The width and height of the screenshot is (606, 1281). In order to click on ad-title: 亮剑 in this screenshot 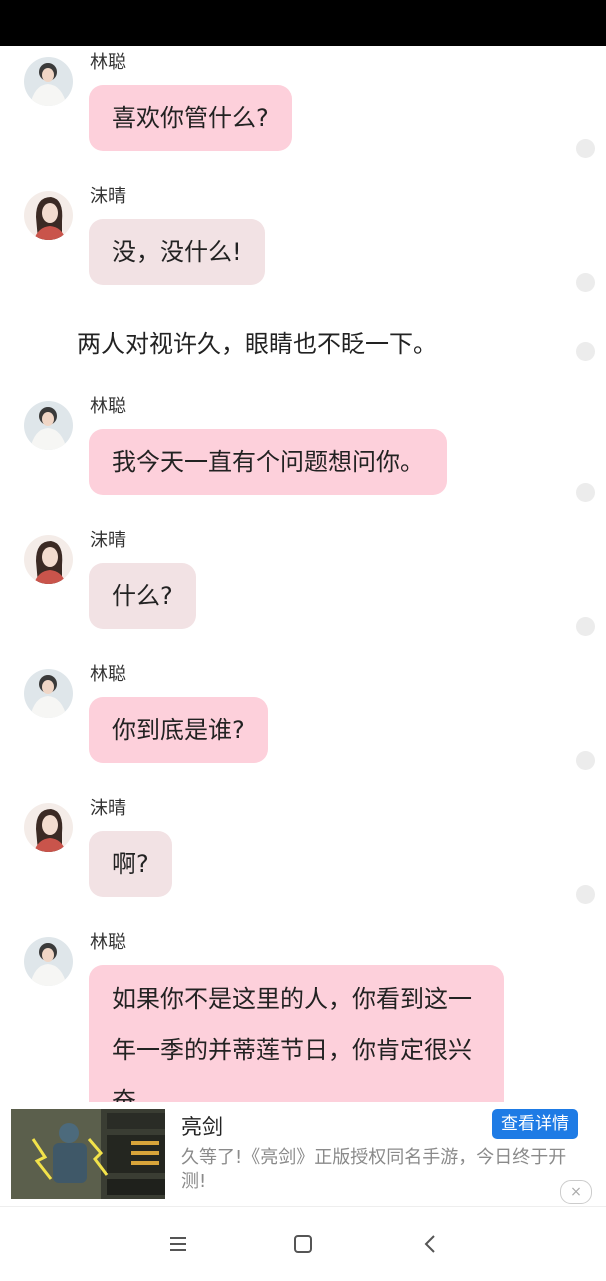, I will do `click(202, 1126)`.